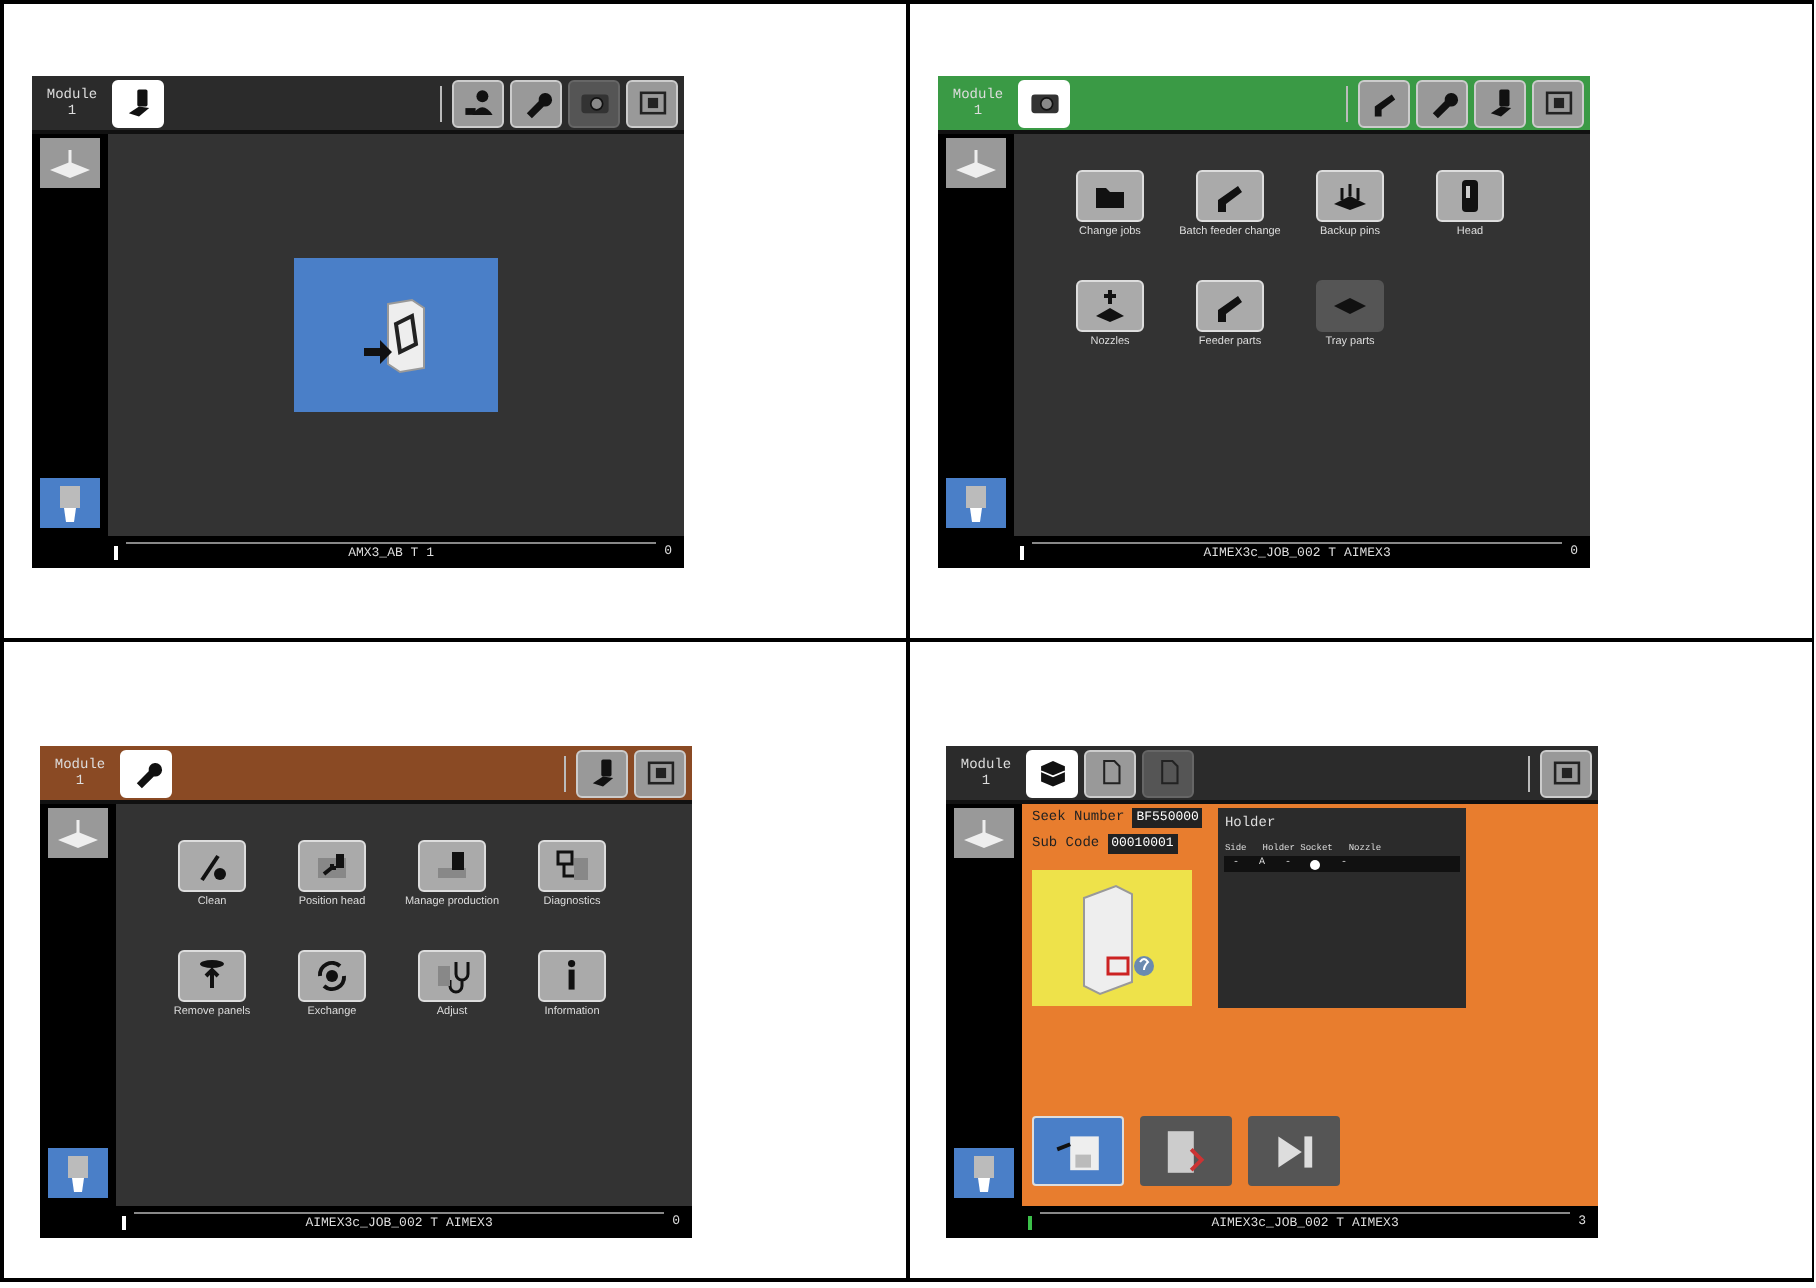 The image size is (1816, 1288). Describe the element at coordinates (572, 975) in the screenshot. I see `info-icon` at that location.